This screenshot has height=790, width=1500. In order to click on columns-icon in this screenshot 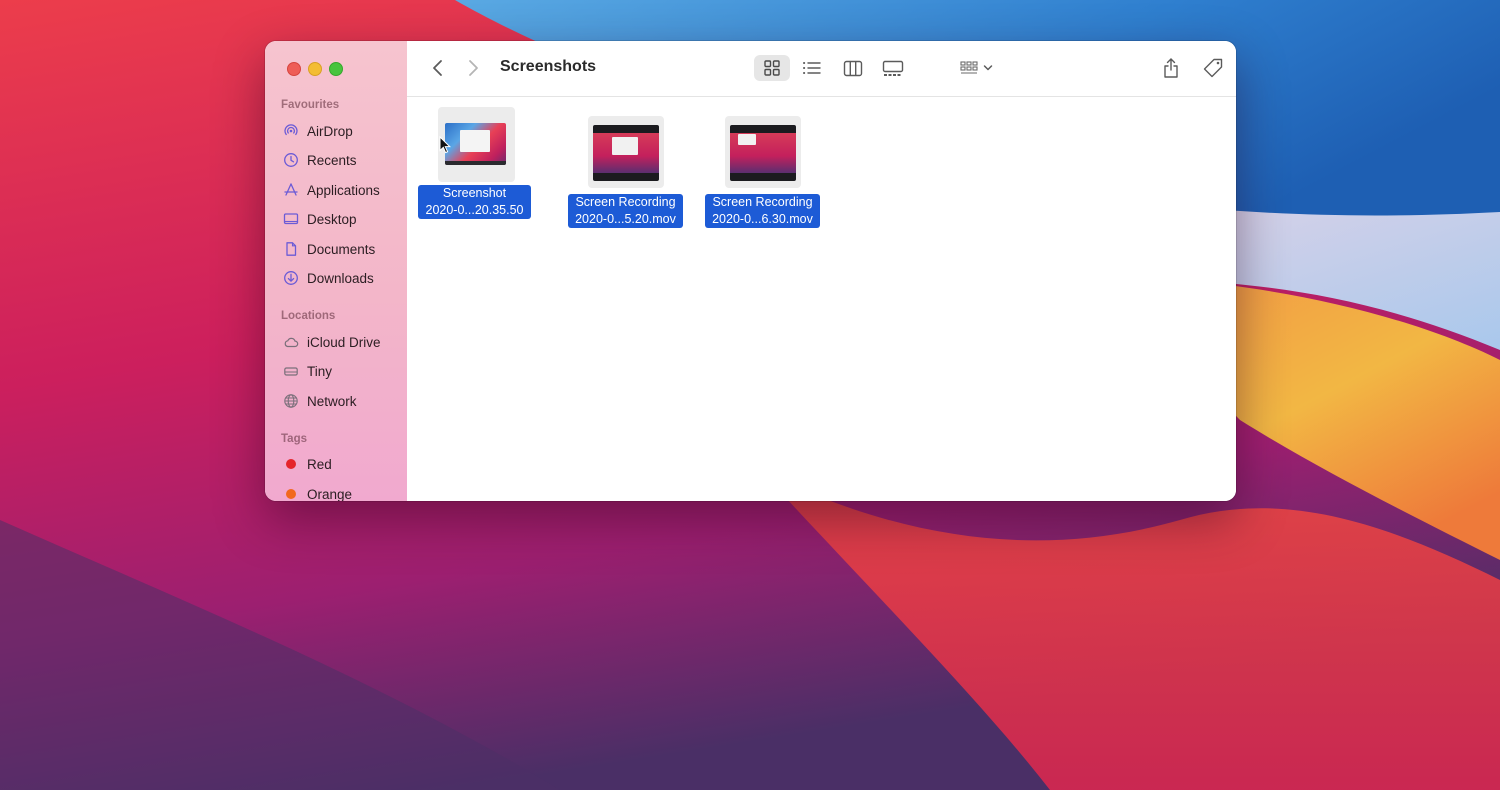, I will do `click(853, 68)`.